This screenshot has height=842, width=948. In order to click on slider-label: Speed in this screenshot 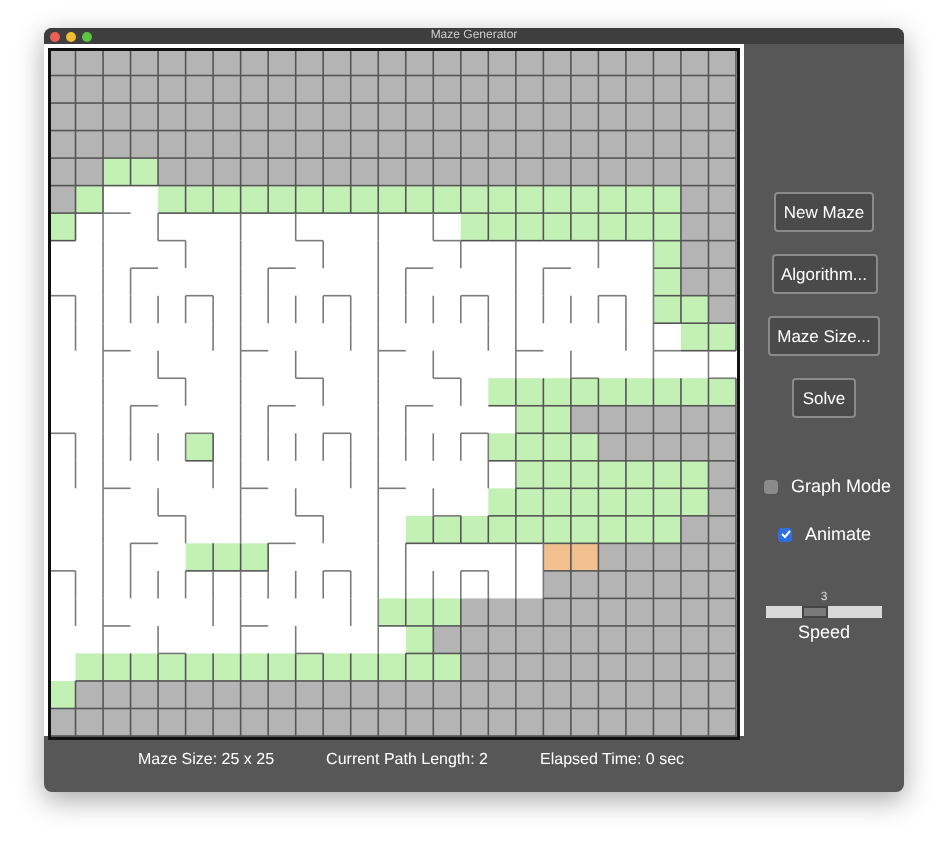, I will do `click(824, 633)`.